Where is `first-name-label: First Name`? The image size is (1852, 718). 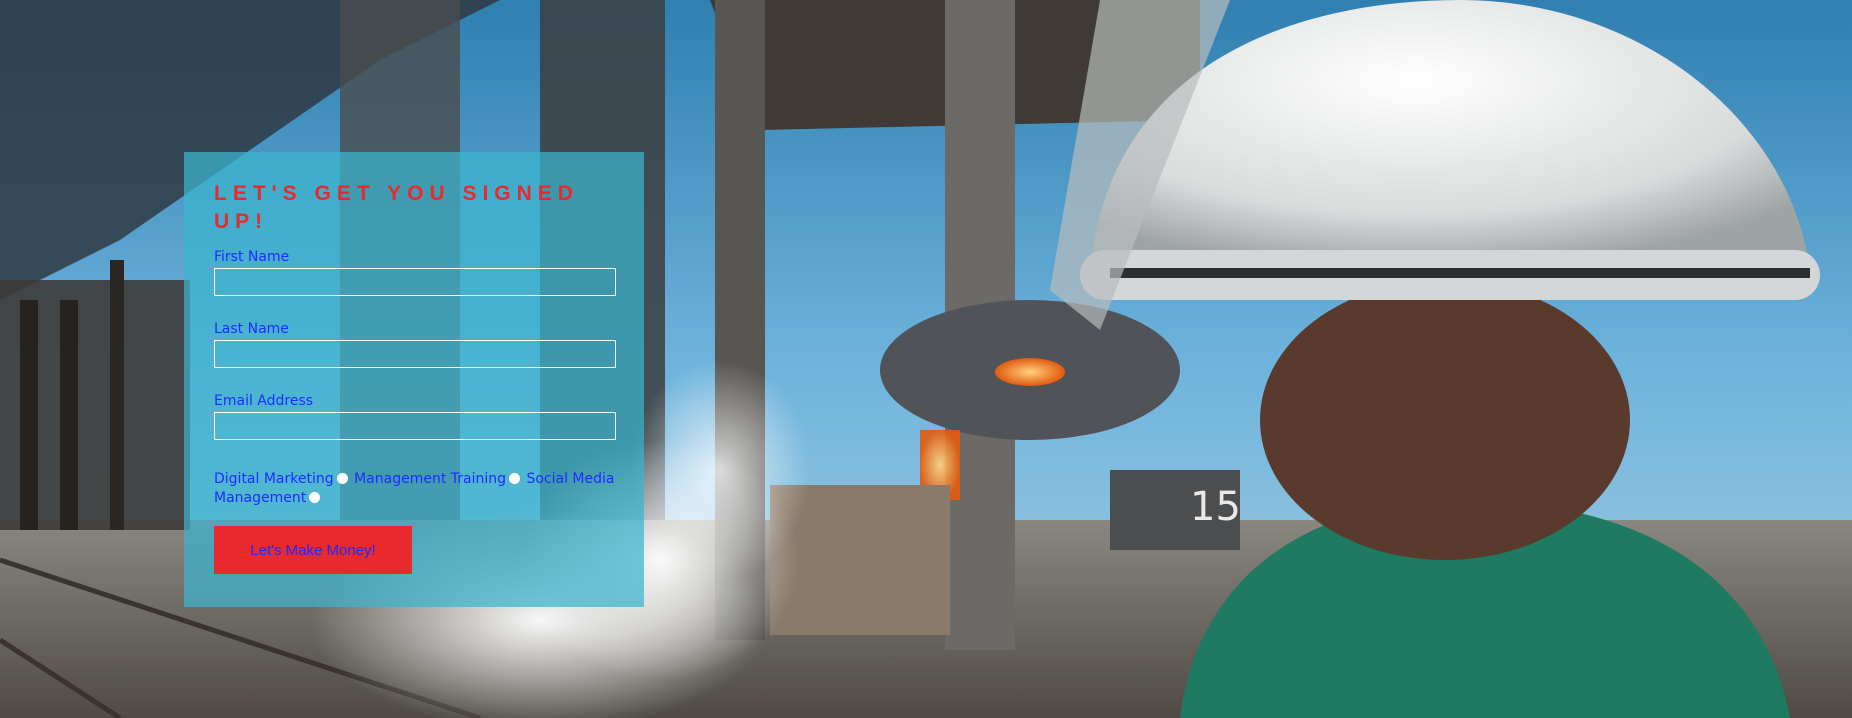 first-name-label: First Name is located at coordinates (252, 257).